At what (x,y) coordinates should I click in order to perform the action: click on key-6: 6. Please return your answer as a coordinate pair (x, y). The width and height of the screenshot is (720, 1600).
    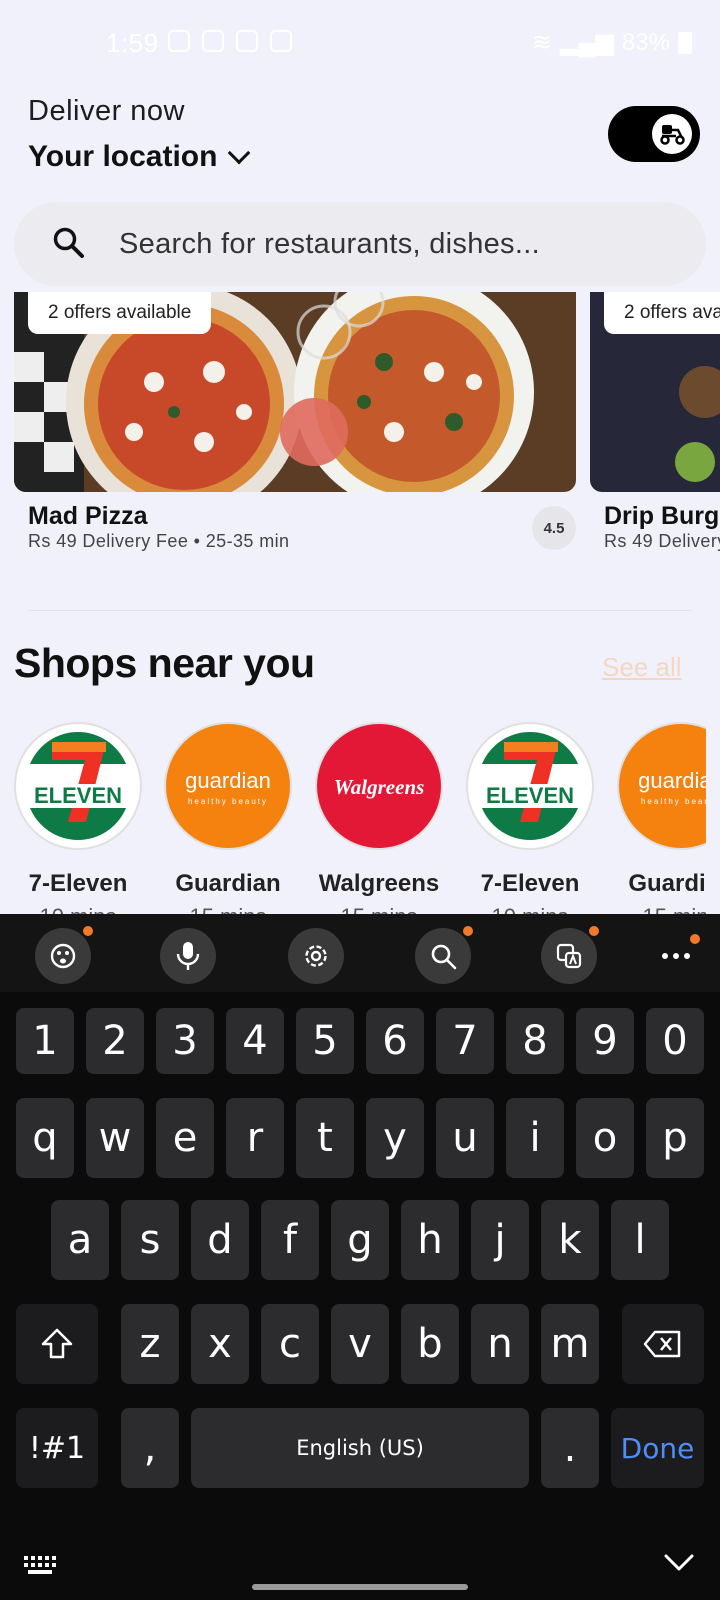
    Looking at the image, I should click on (395, 1041).